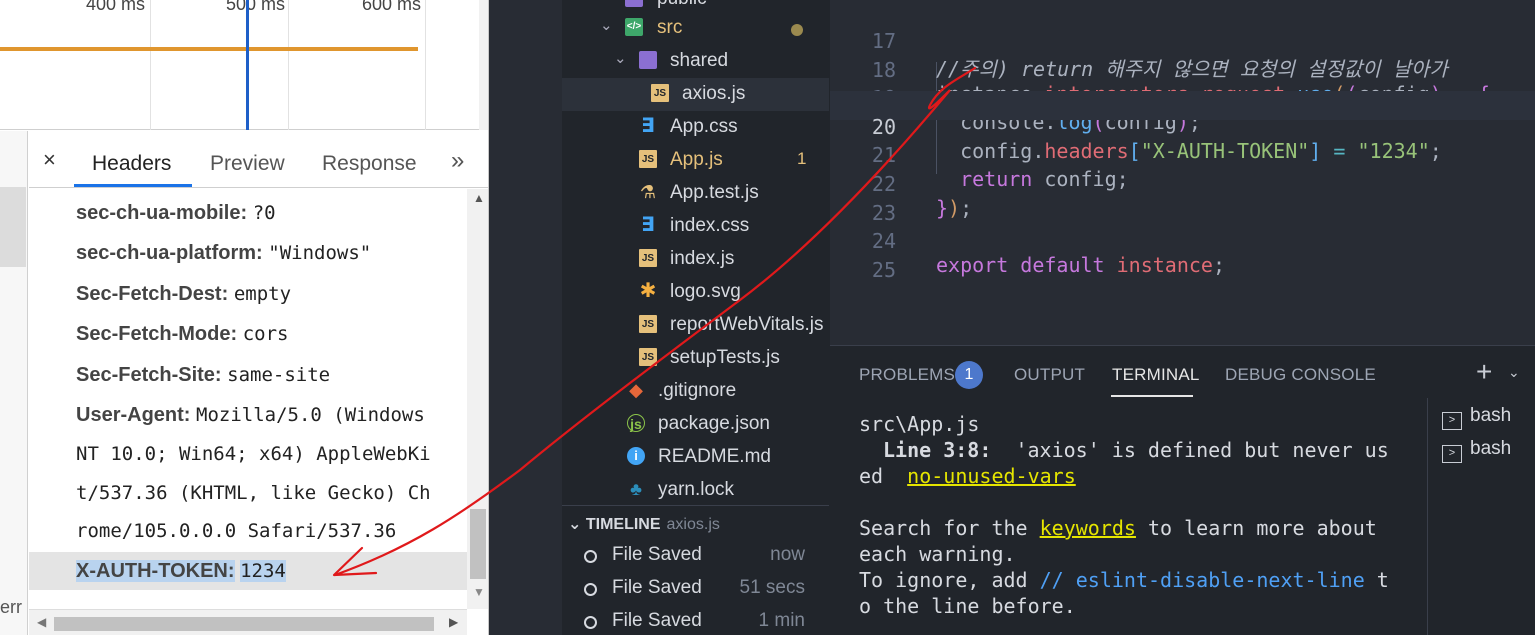 This screenshot has height=635, width=1535. Describe the element at coordinates (937, 450) in the screenshot. I see `error-location: Line 3:8:` at that location.